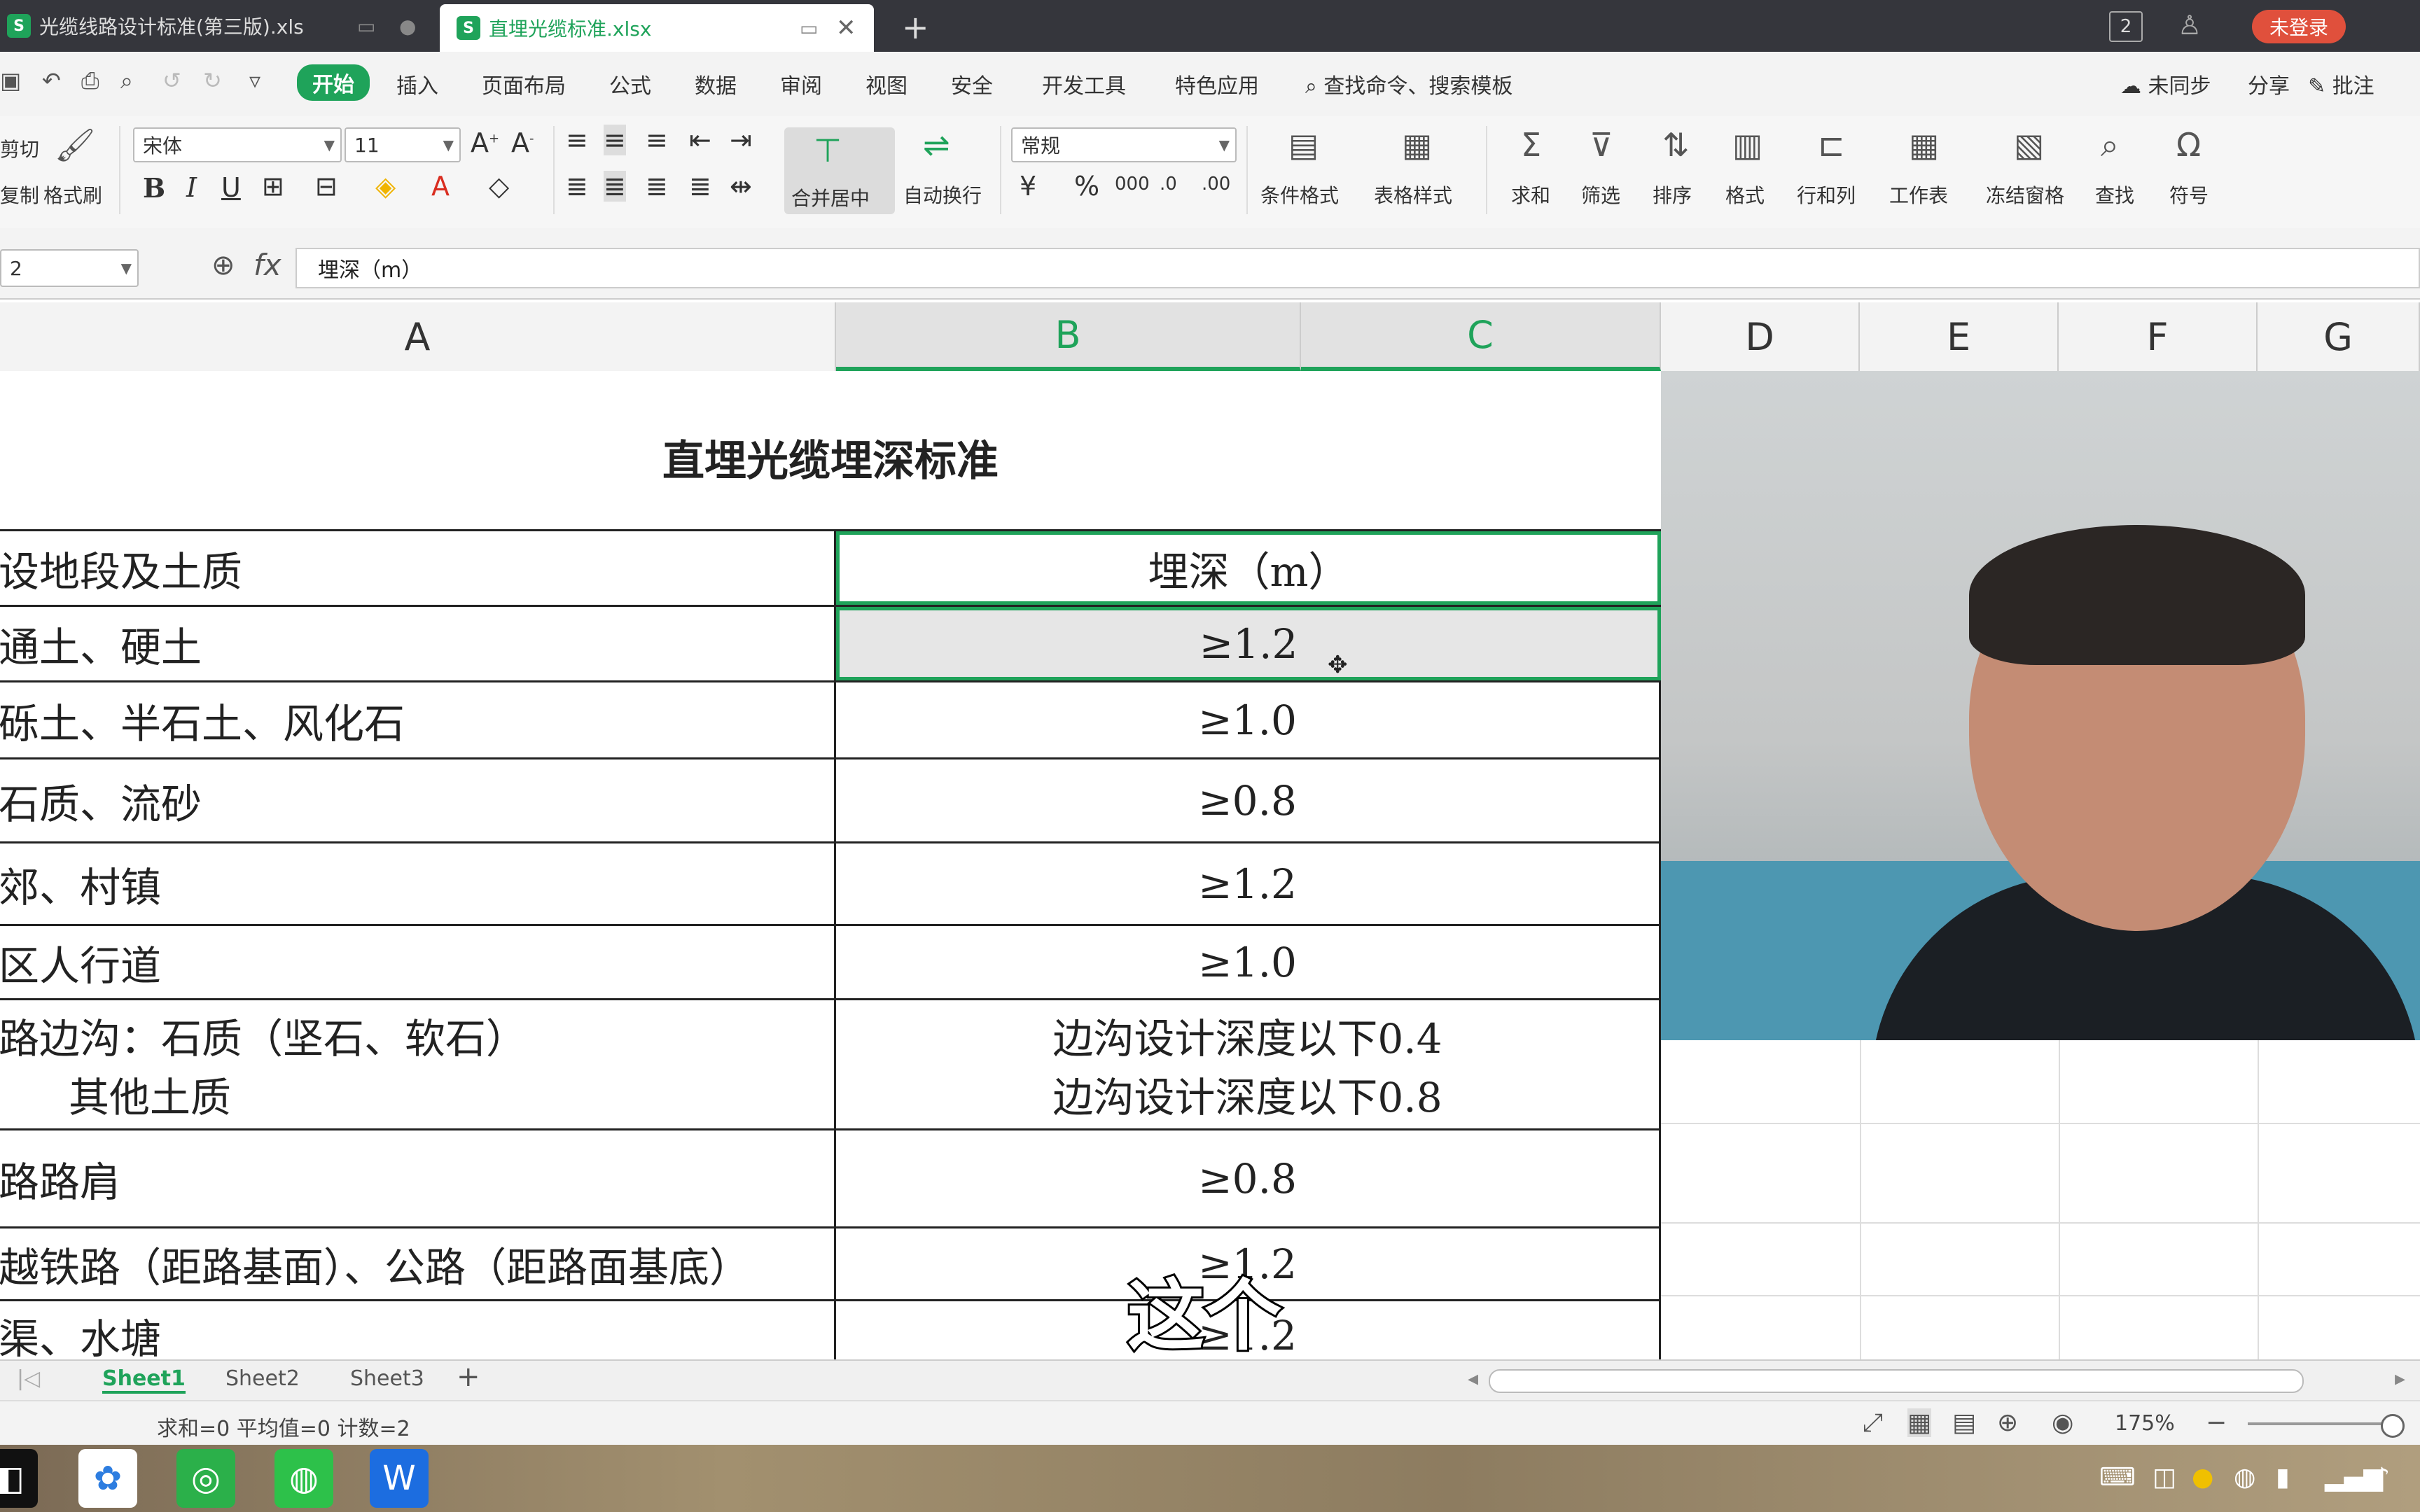  What do you see at coordinates (171, 80) in the screenshot?
I see `undo-icon: ↺` at bounding box center [171, 80].